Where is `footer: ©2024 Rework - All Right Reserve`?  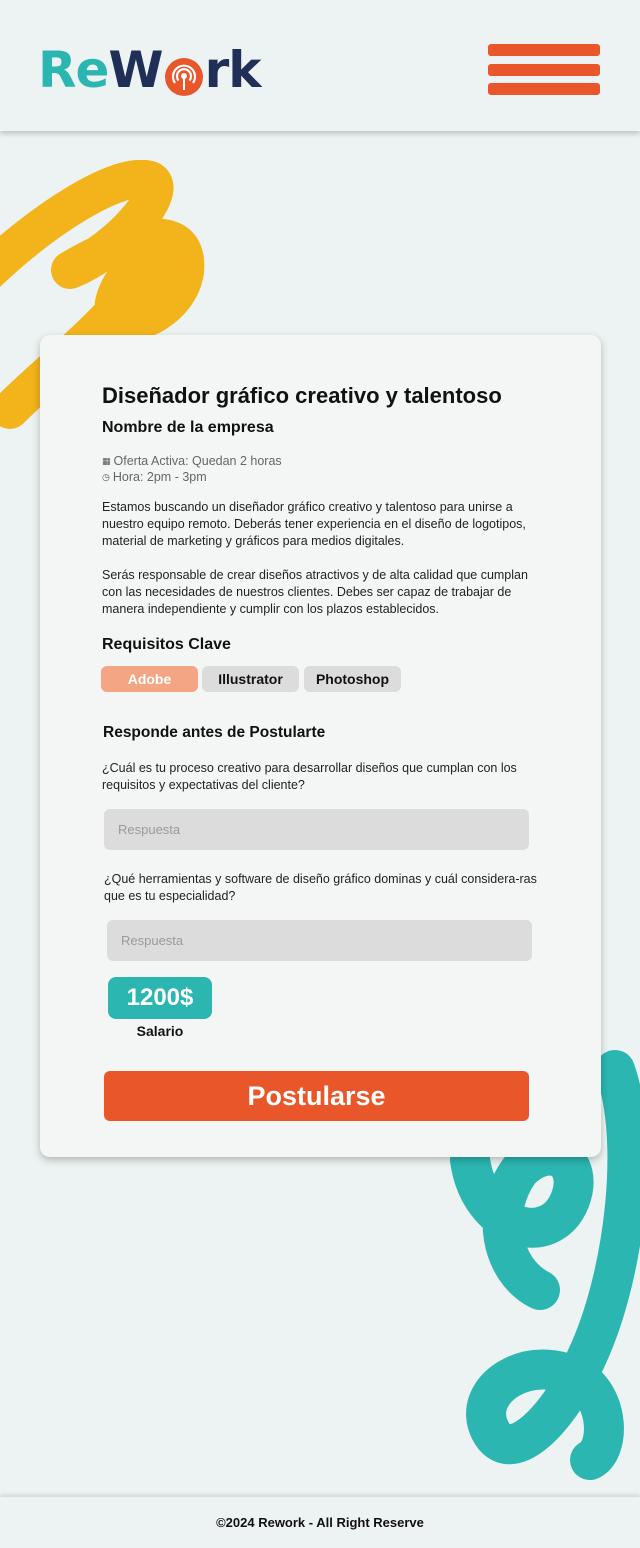
footer: ©2024 Rework - All Right Reserve is located at coordinates (320, 1522).